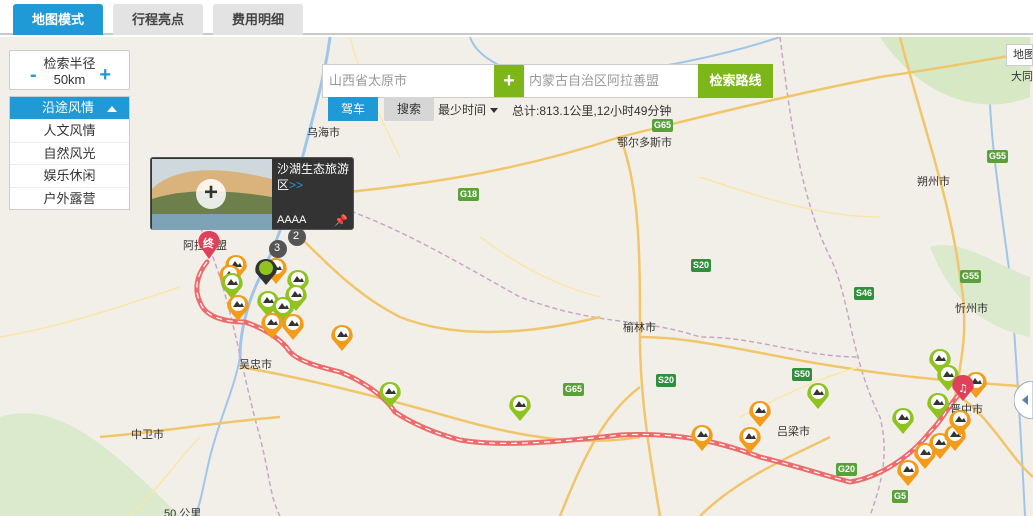 This screenshot has width=1033, height=516. What do you see at coordinates (592, 111) in the screenshot?
I see `route-total: 总计:813.1公里,12小时49分钟` at bounding box center [592, 111].